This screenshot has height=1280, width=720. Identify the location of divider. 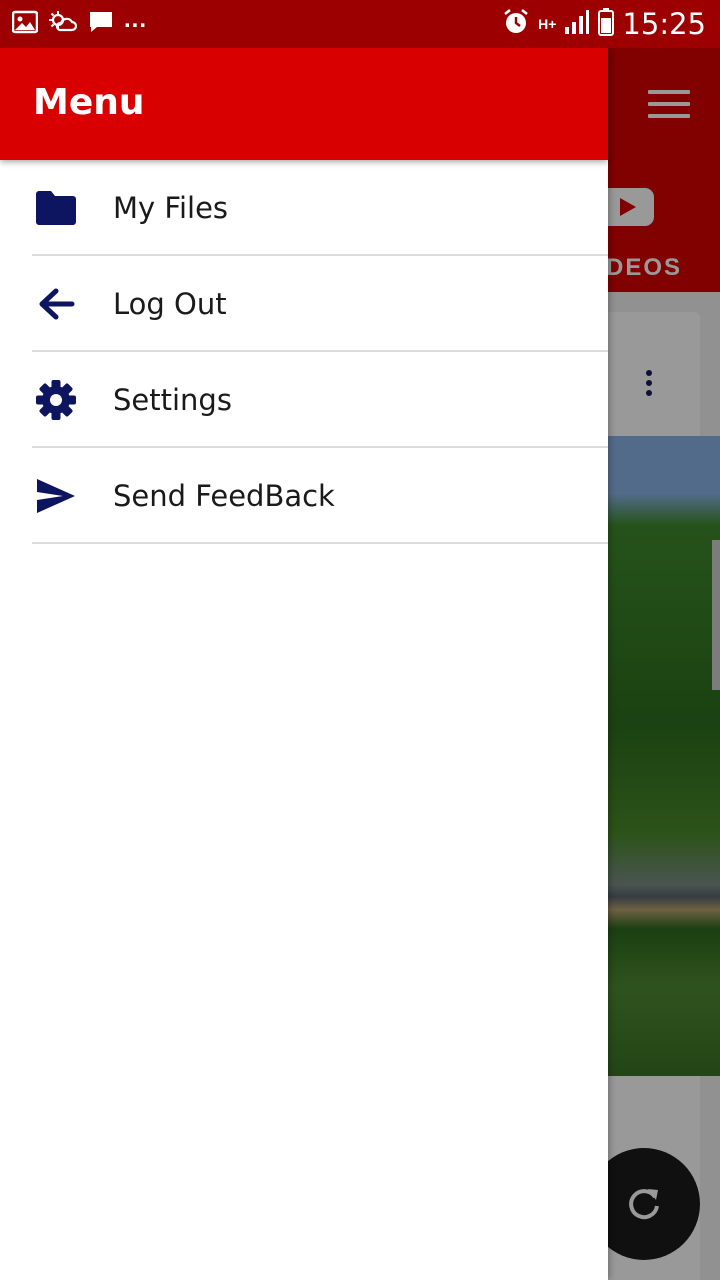
(320, 543).